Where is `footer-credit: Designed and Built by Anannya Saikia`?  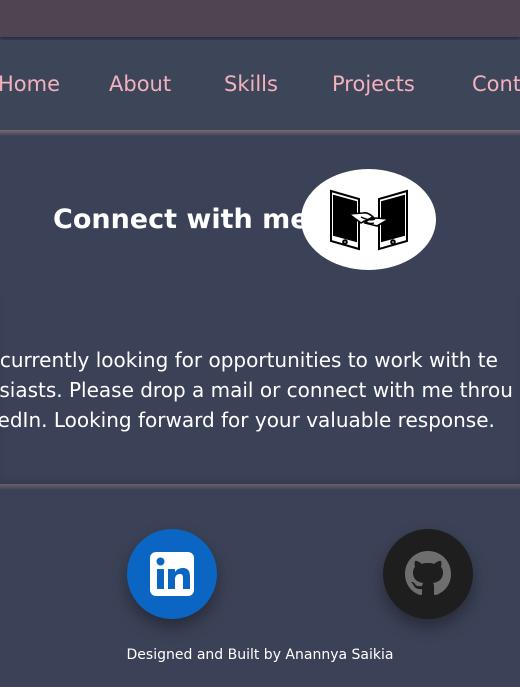 footer-credit: Designed and Built by Anannya Saikia is located at coordinates (260, 655).